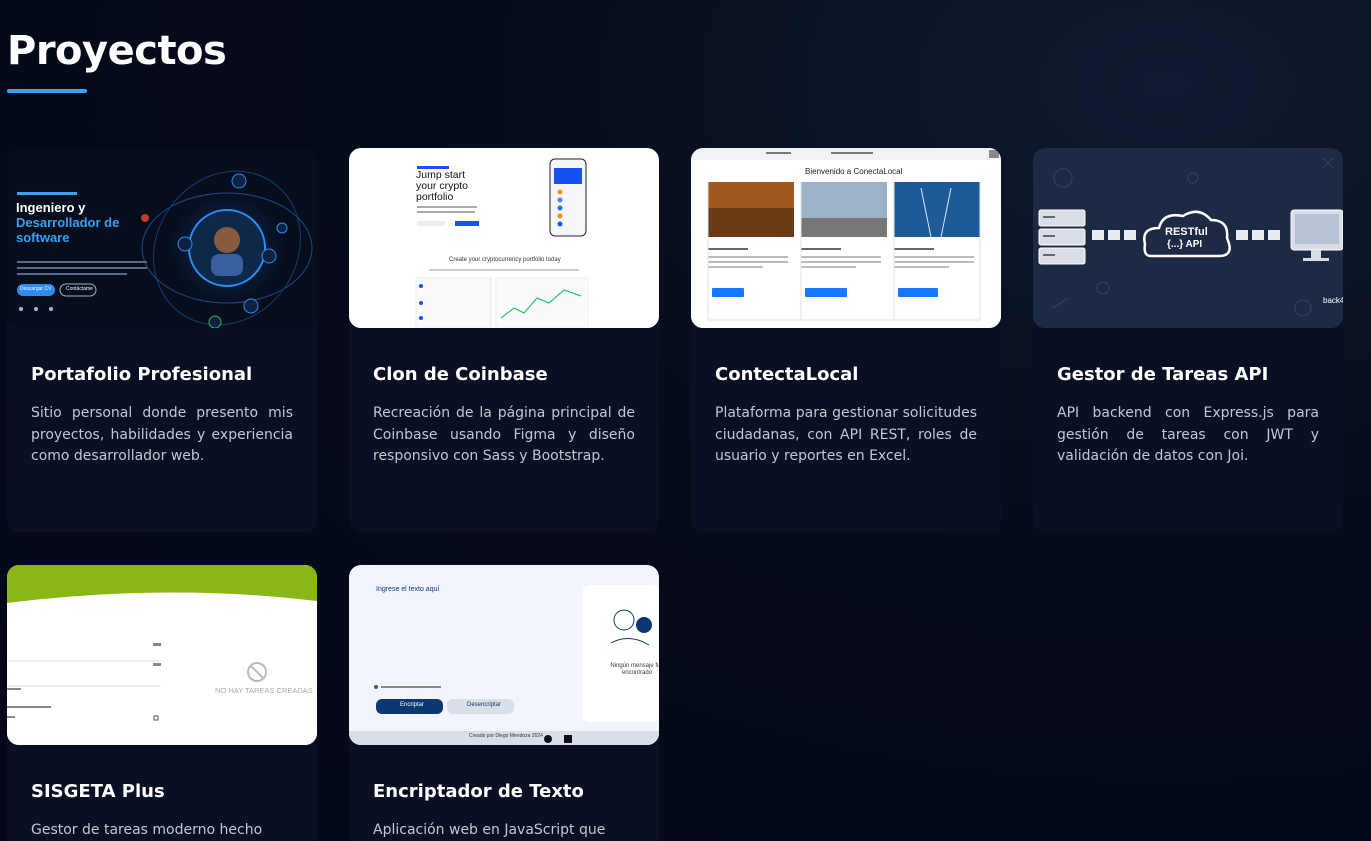 This screenshot has height=841, width=1371. What do you see at coordinates (1188, 374) in the screenshot?
I see `project-title: Gestor de Tareas API` at bounding box center [1188, 374].